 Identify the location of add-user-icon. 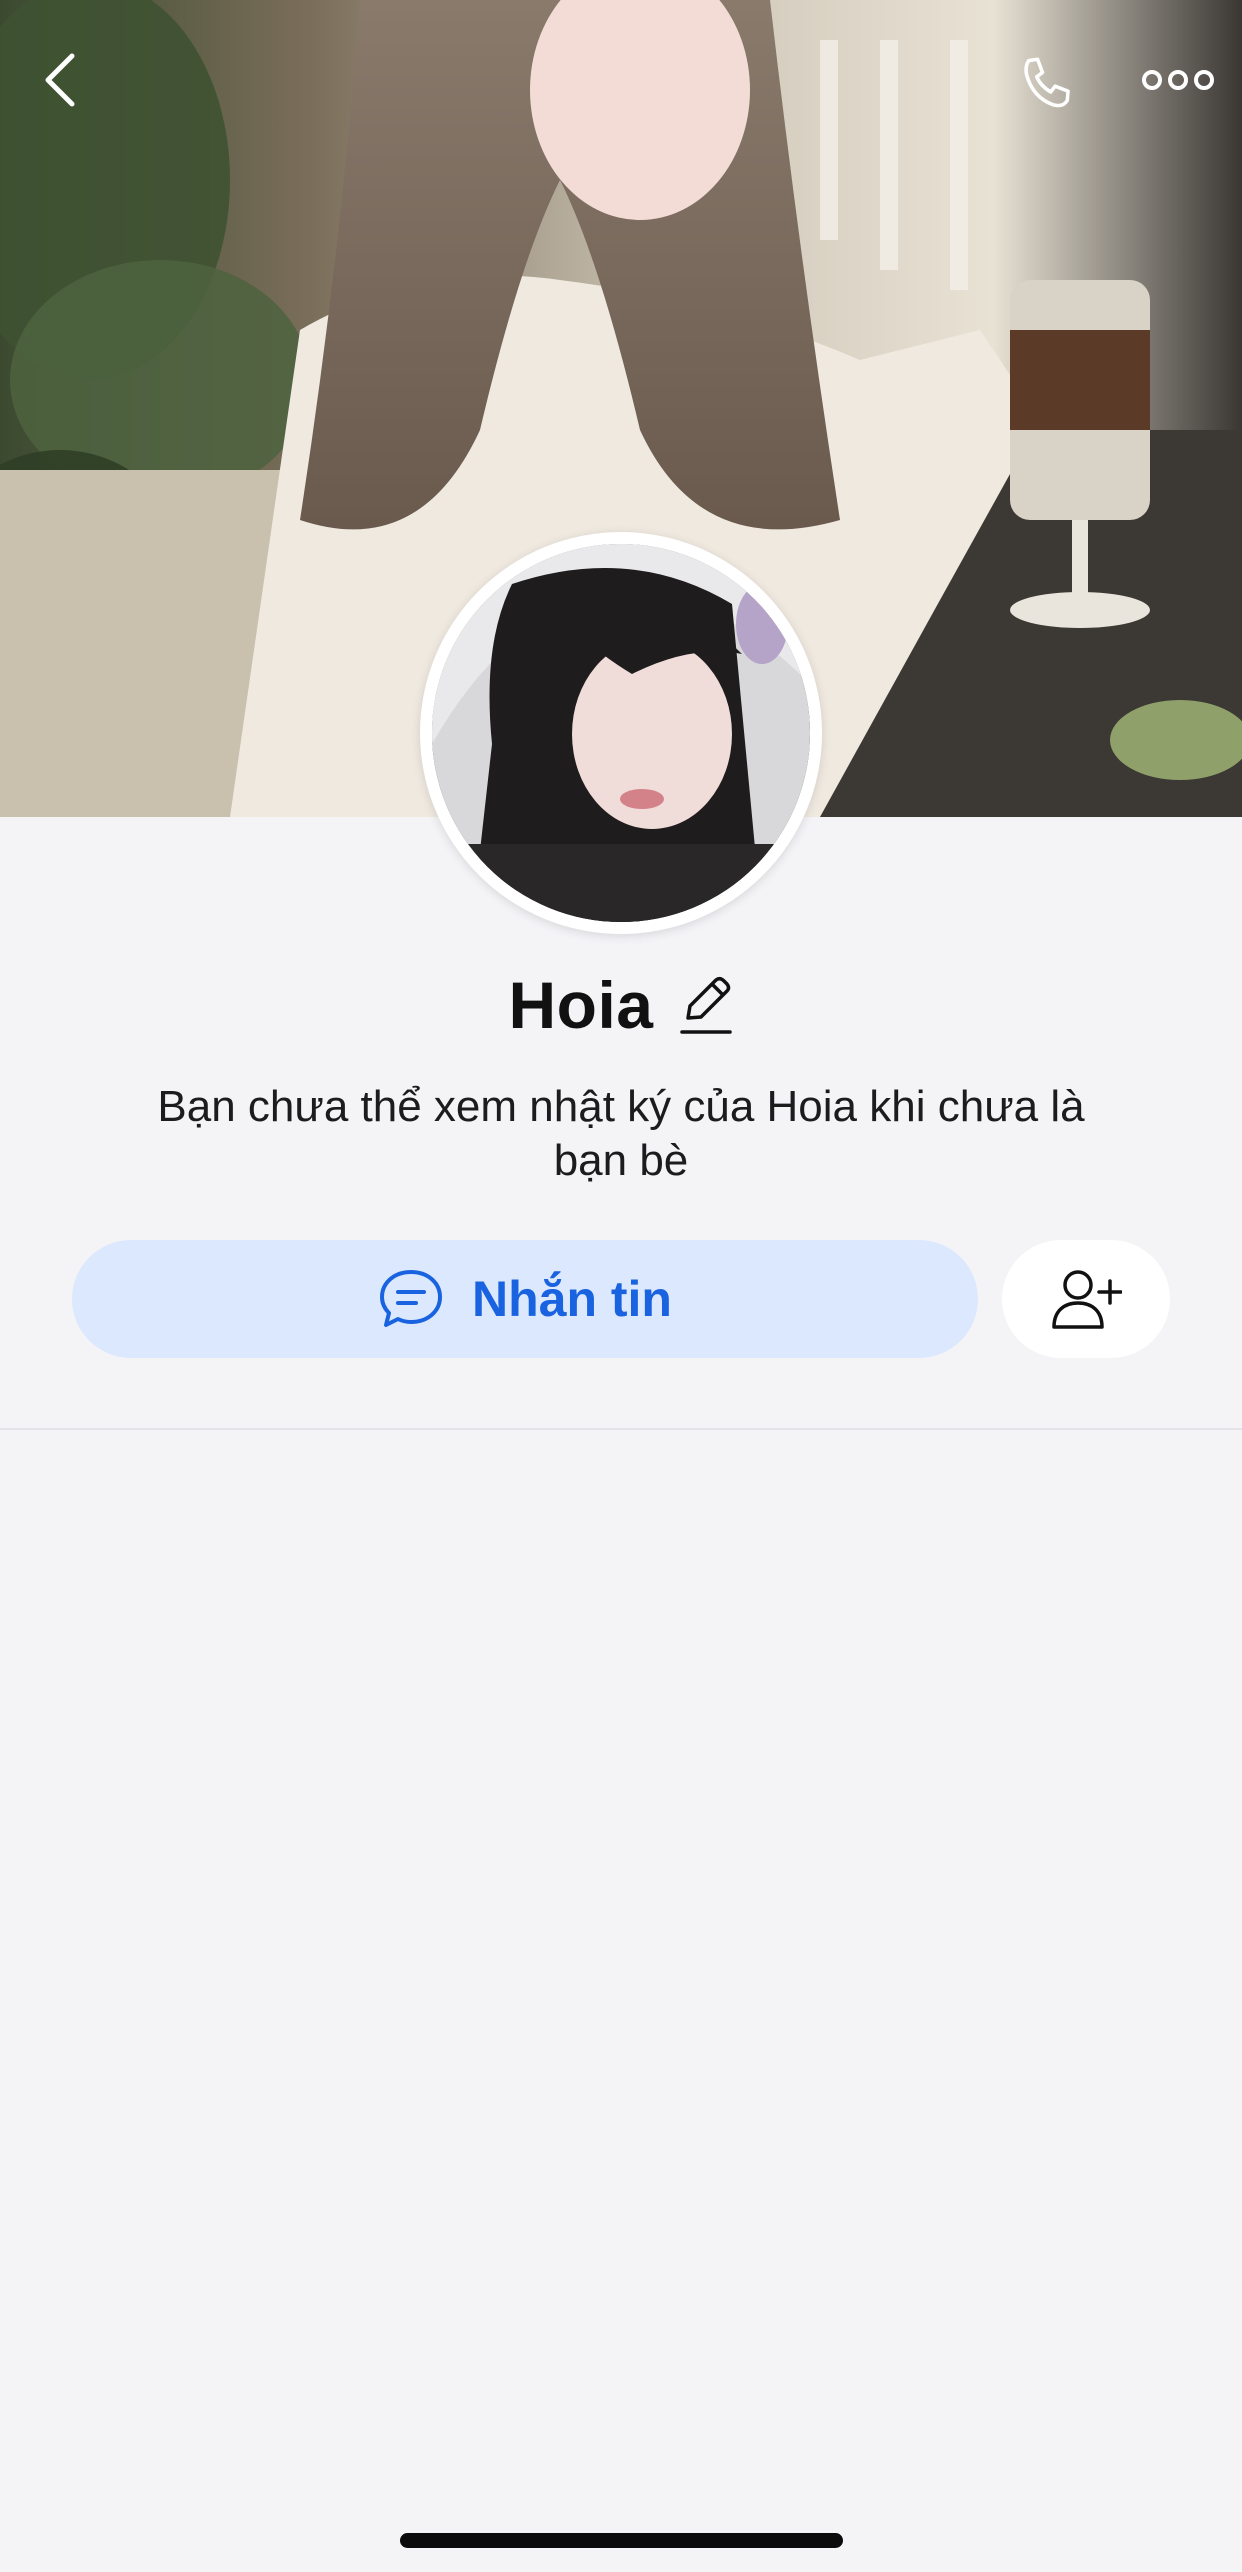
(1087, 1299).